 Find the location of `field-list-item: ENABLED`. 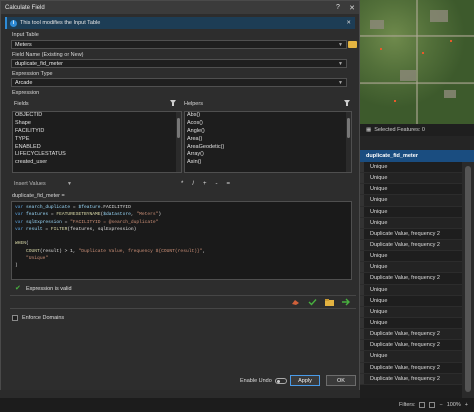

field-list-item: ENABLED is located at coordinates (97, 148).